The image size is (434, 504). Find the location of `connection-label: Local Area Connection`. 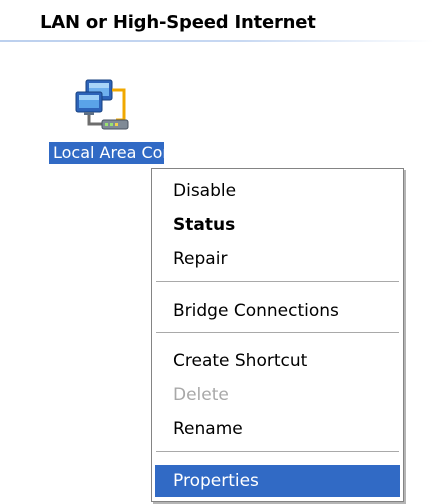

connection-label: Local Area Connection is located at coordinates (106, 153).